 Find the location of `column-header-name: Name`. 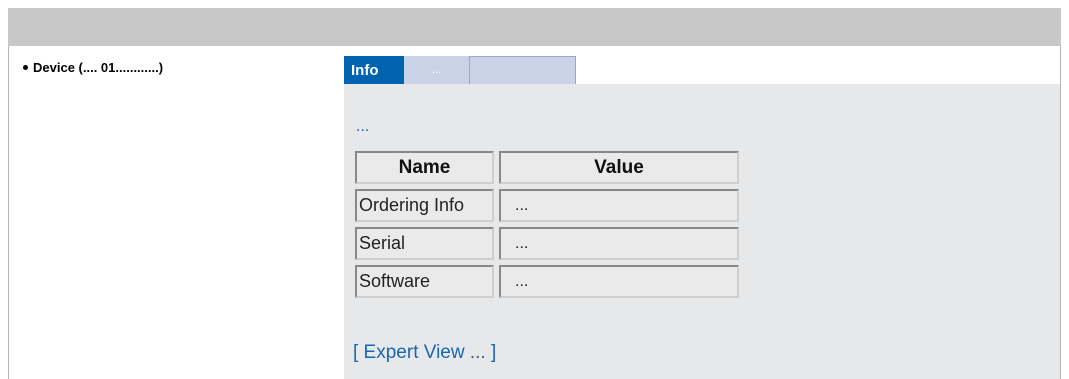

column-header-name: Name is located at coordinates (424, 167).